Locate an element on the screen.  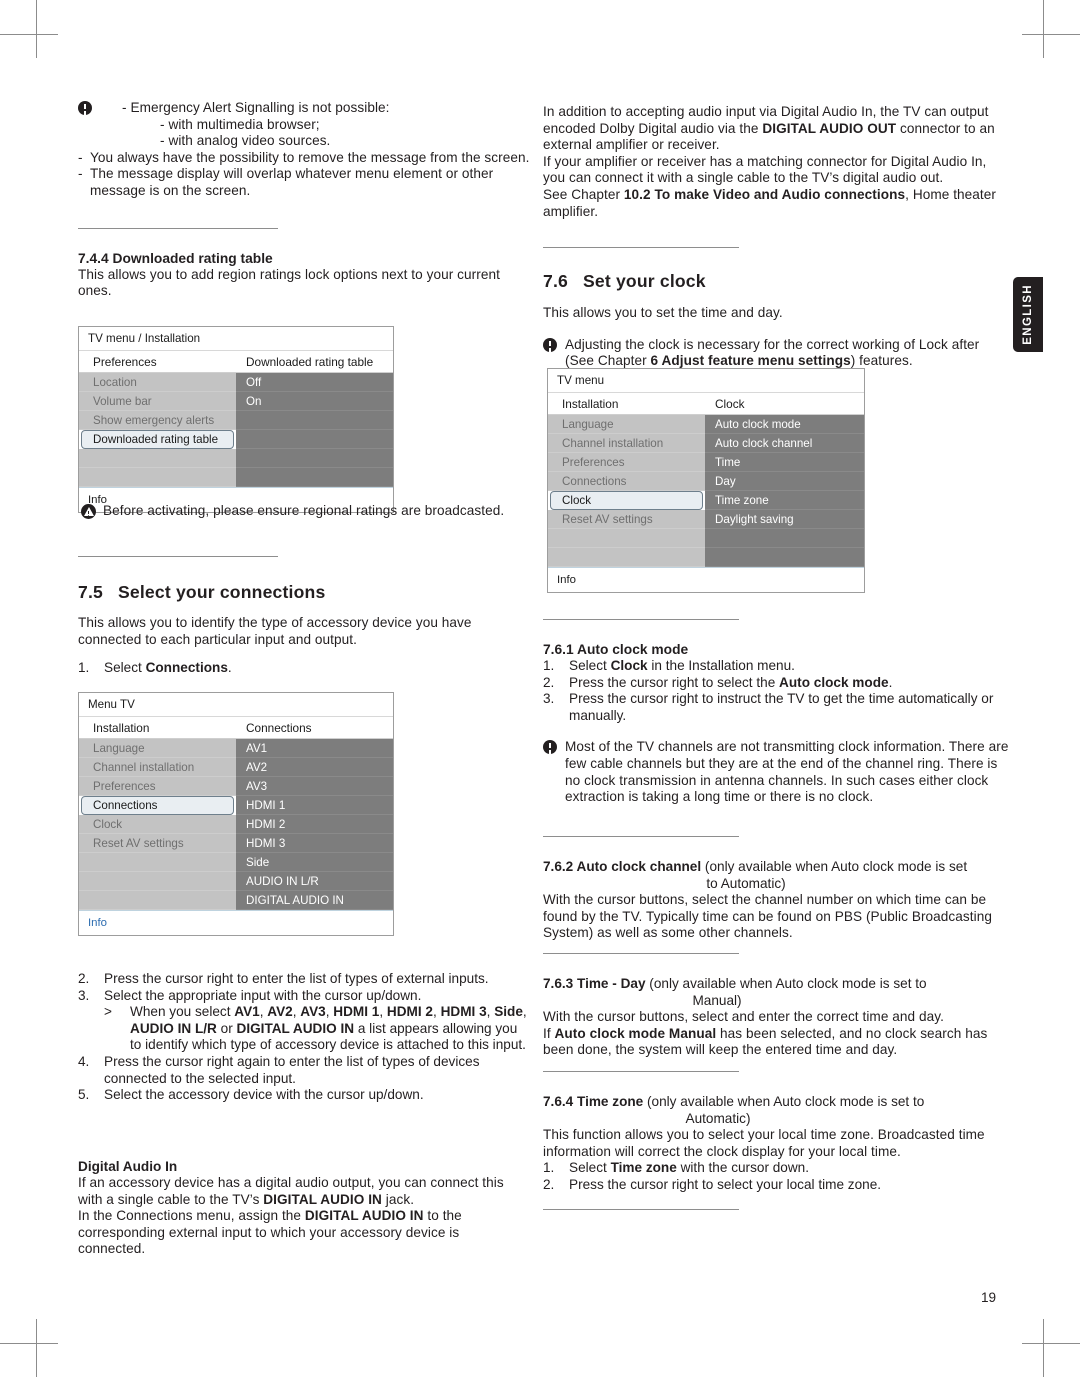
menu-option-audio-in-lr: AUDIO IN L/R is located at coordinates (314, 881).